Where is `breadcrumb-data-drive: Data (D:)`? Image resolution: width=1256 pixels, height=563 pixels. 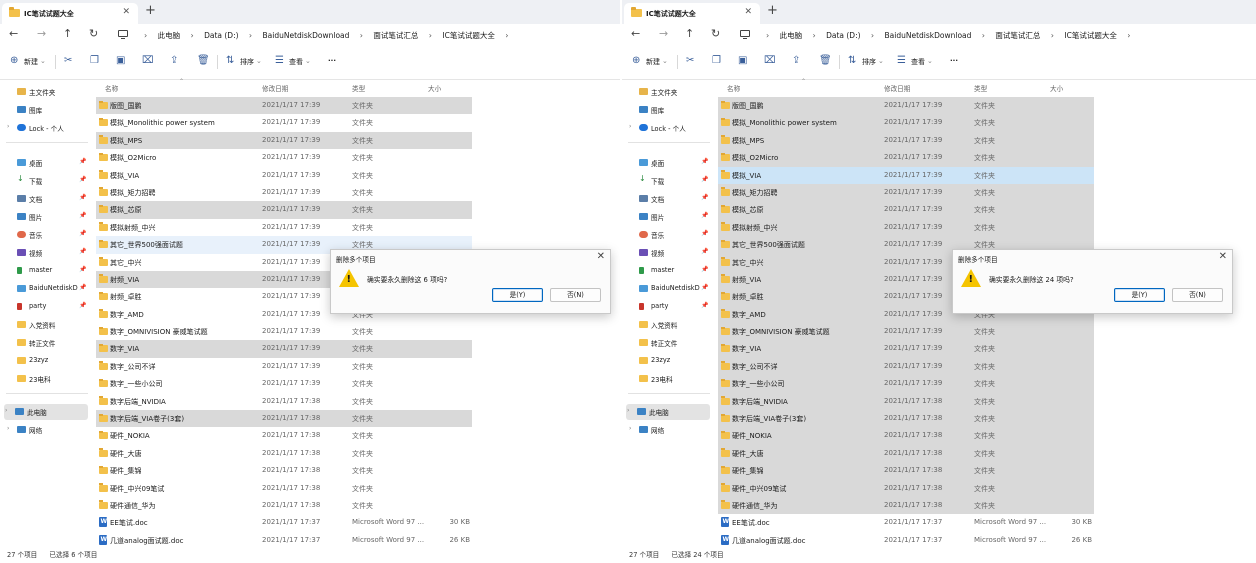 breadcrumb-data-drive: Data (D:) is located at coordinates (843, 35).